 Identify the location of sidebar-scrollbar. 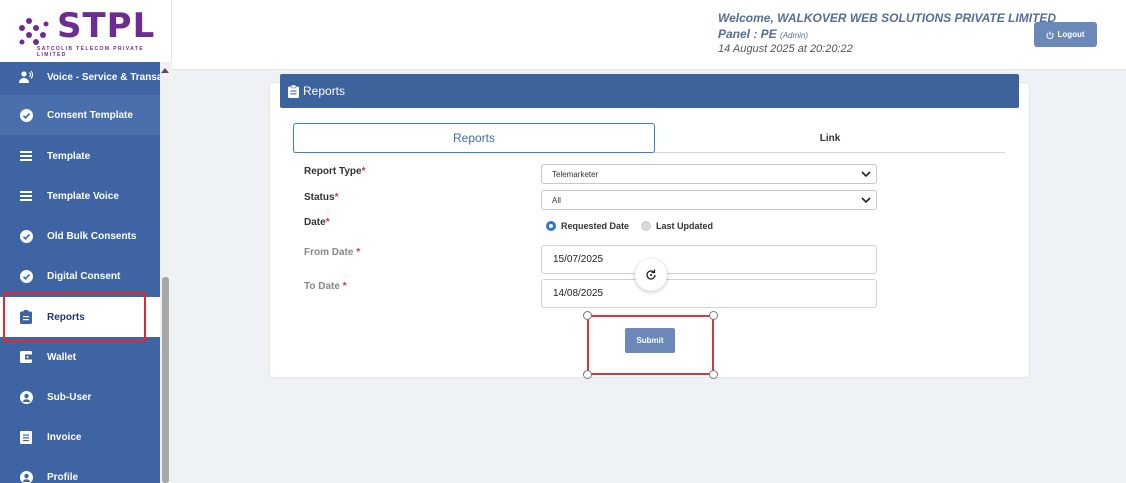
(166, 272).